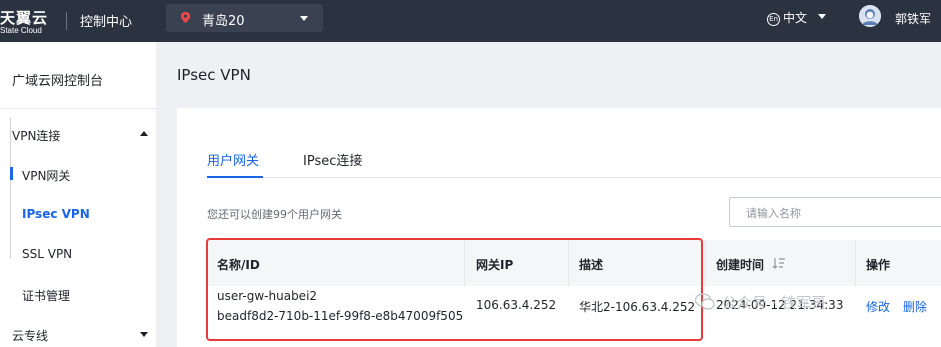 This screenshot has height=347, width=941. Describe the element at coordinates (21, 30) in the screenshot. I see `brand-subtitle: State Cloud` at that location.